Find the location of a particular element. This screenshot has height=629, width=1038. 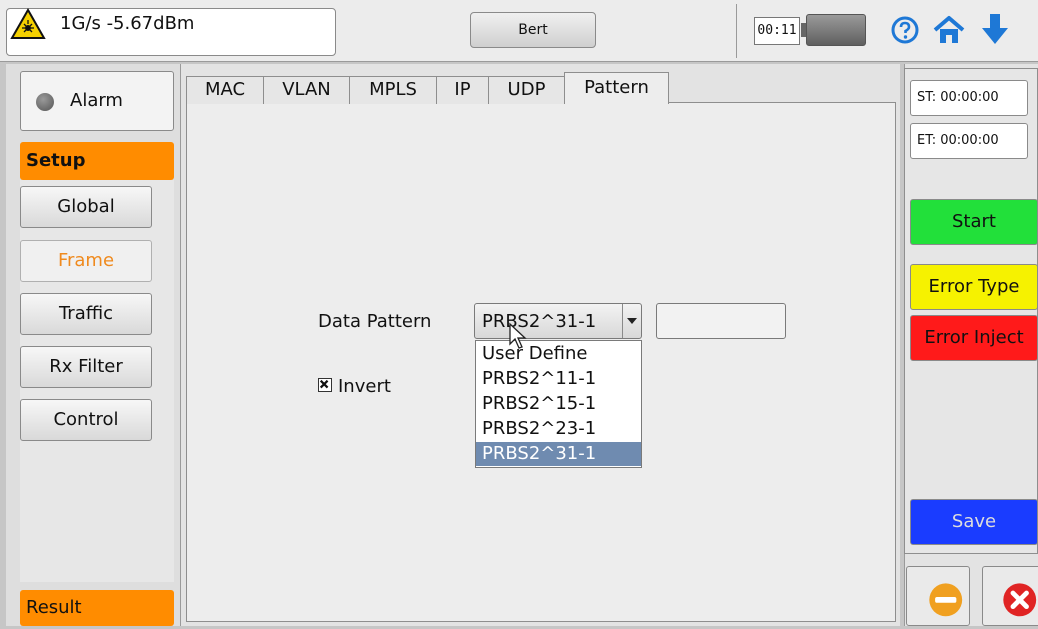

minimize-button is located at coordinates (938, 596).